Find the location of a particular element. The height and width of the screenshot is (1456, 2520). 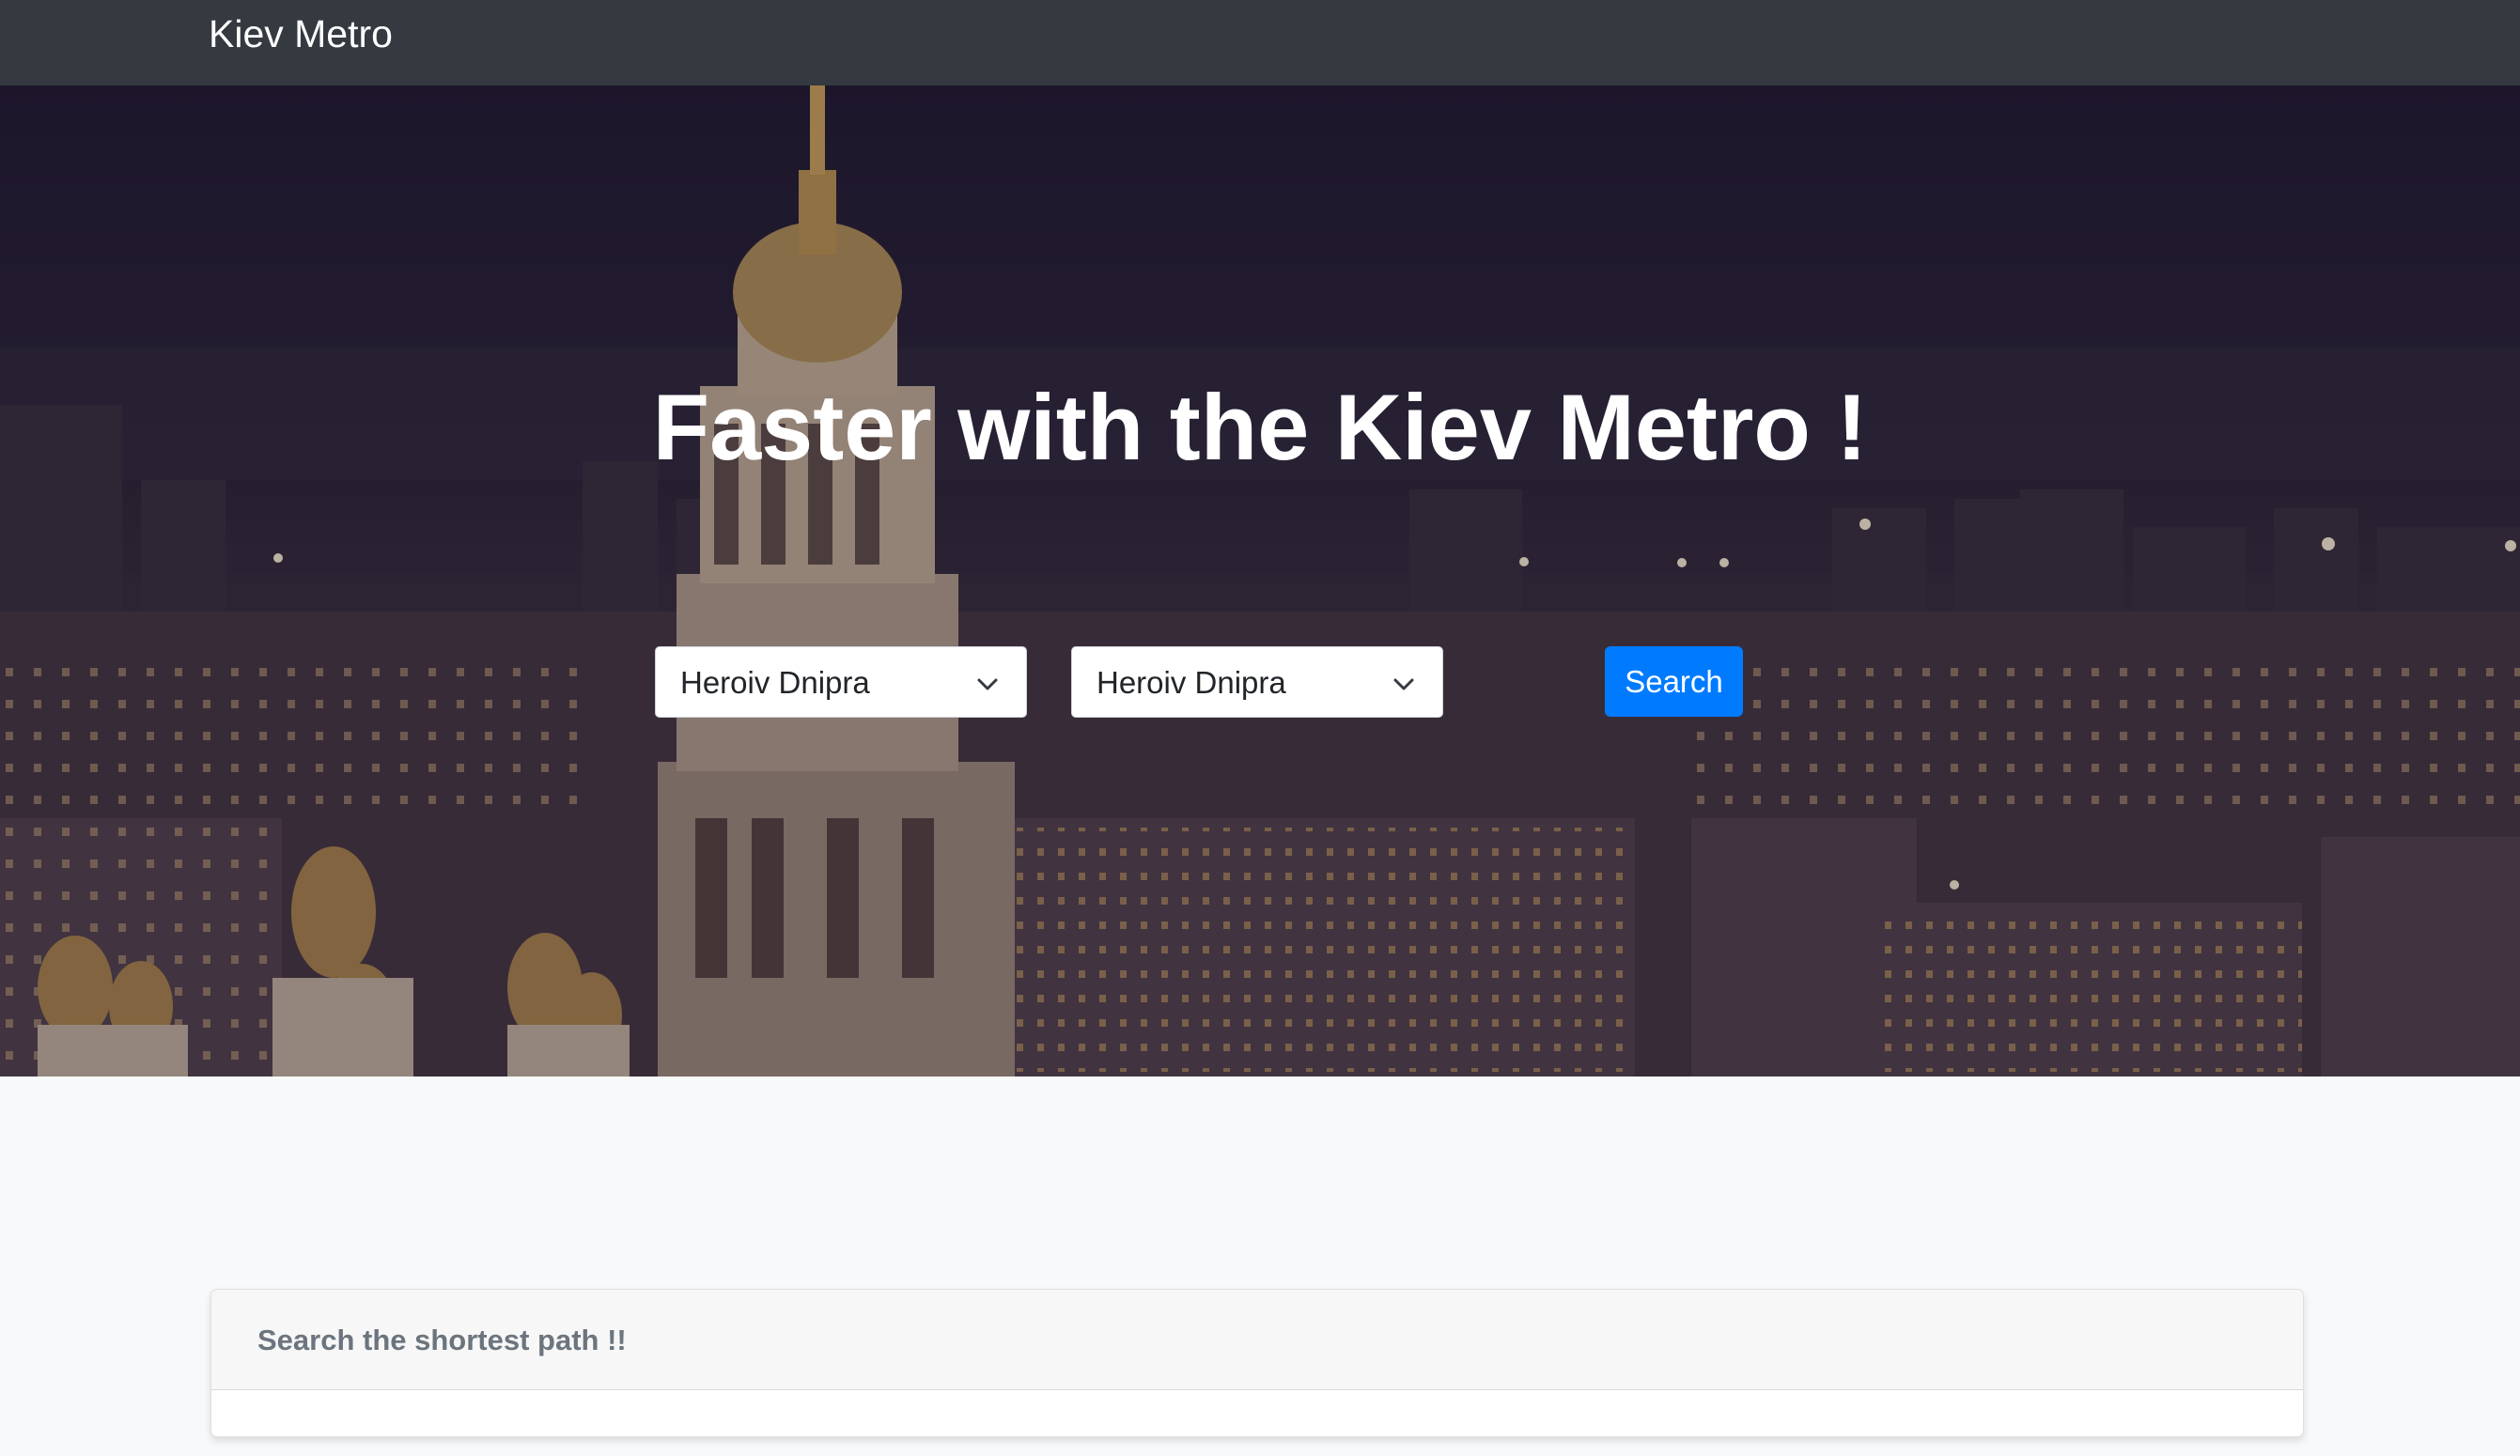

search-button: Search is located at coordinates (1674, 681).